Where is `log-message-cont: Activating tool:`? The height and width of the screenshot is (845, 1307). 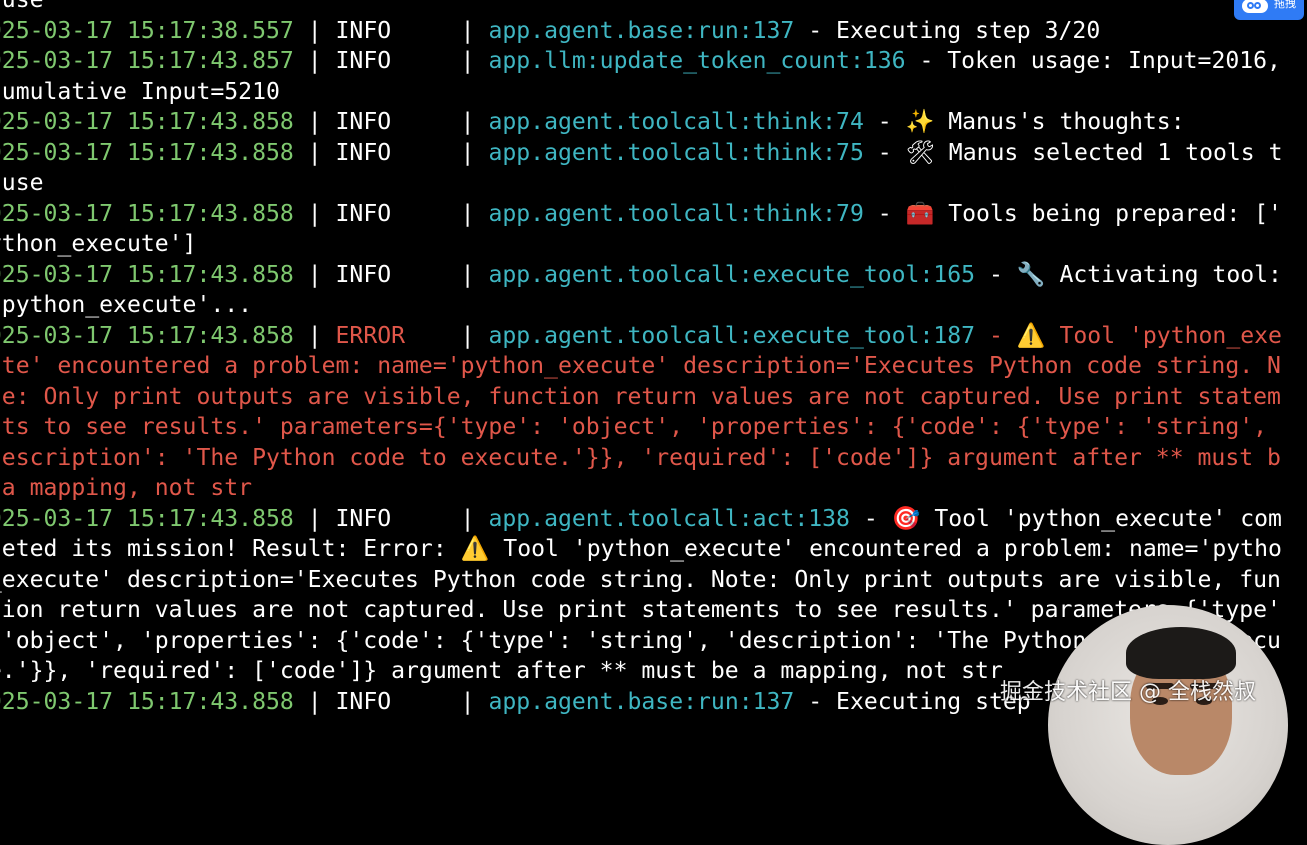 log-message-cont: Activating tool: is located at coordinates (1163, 274).